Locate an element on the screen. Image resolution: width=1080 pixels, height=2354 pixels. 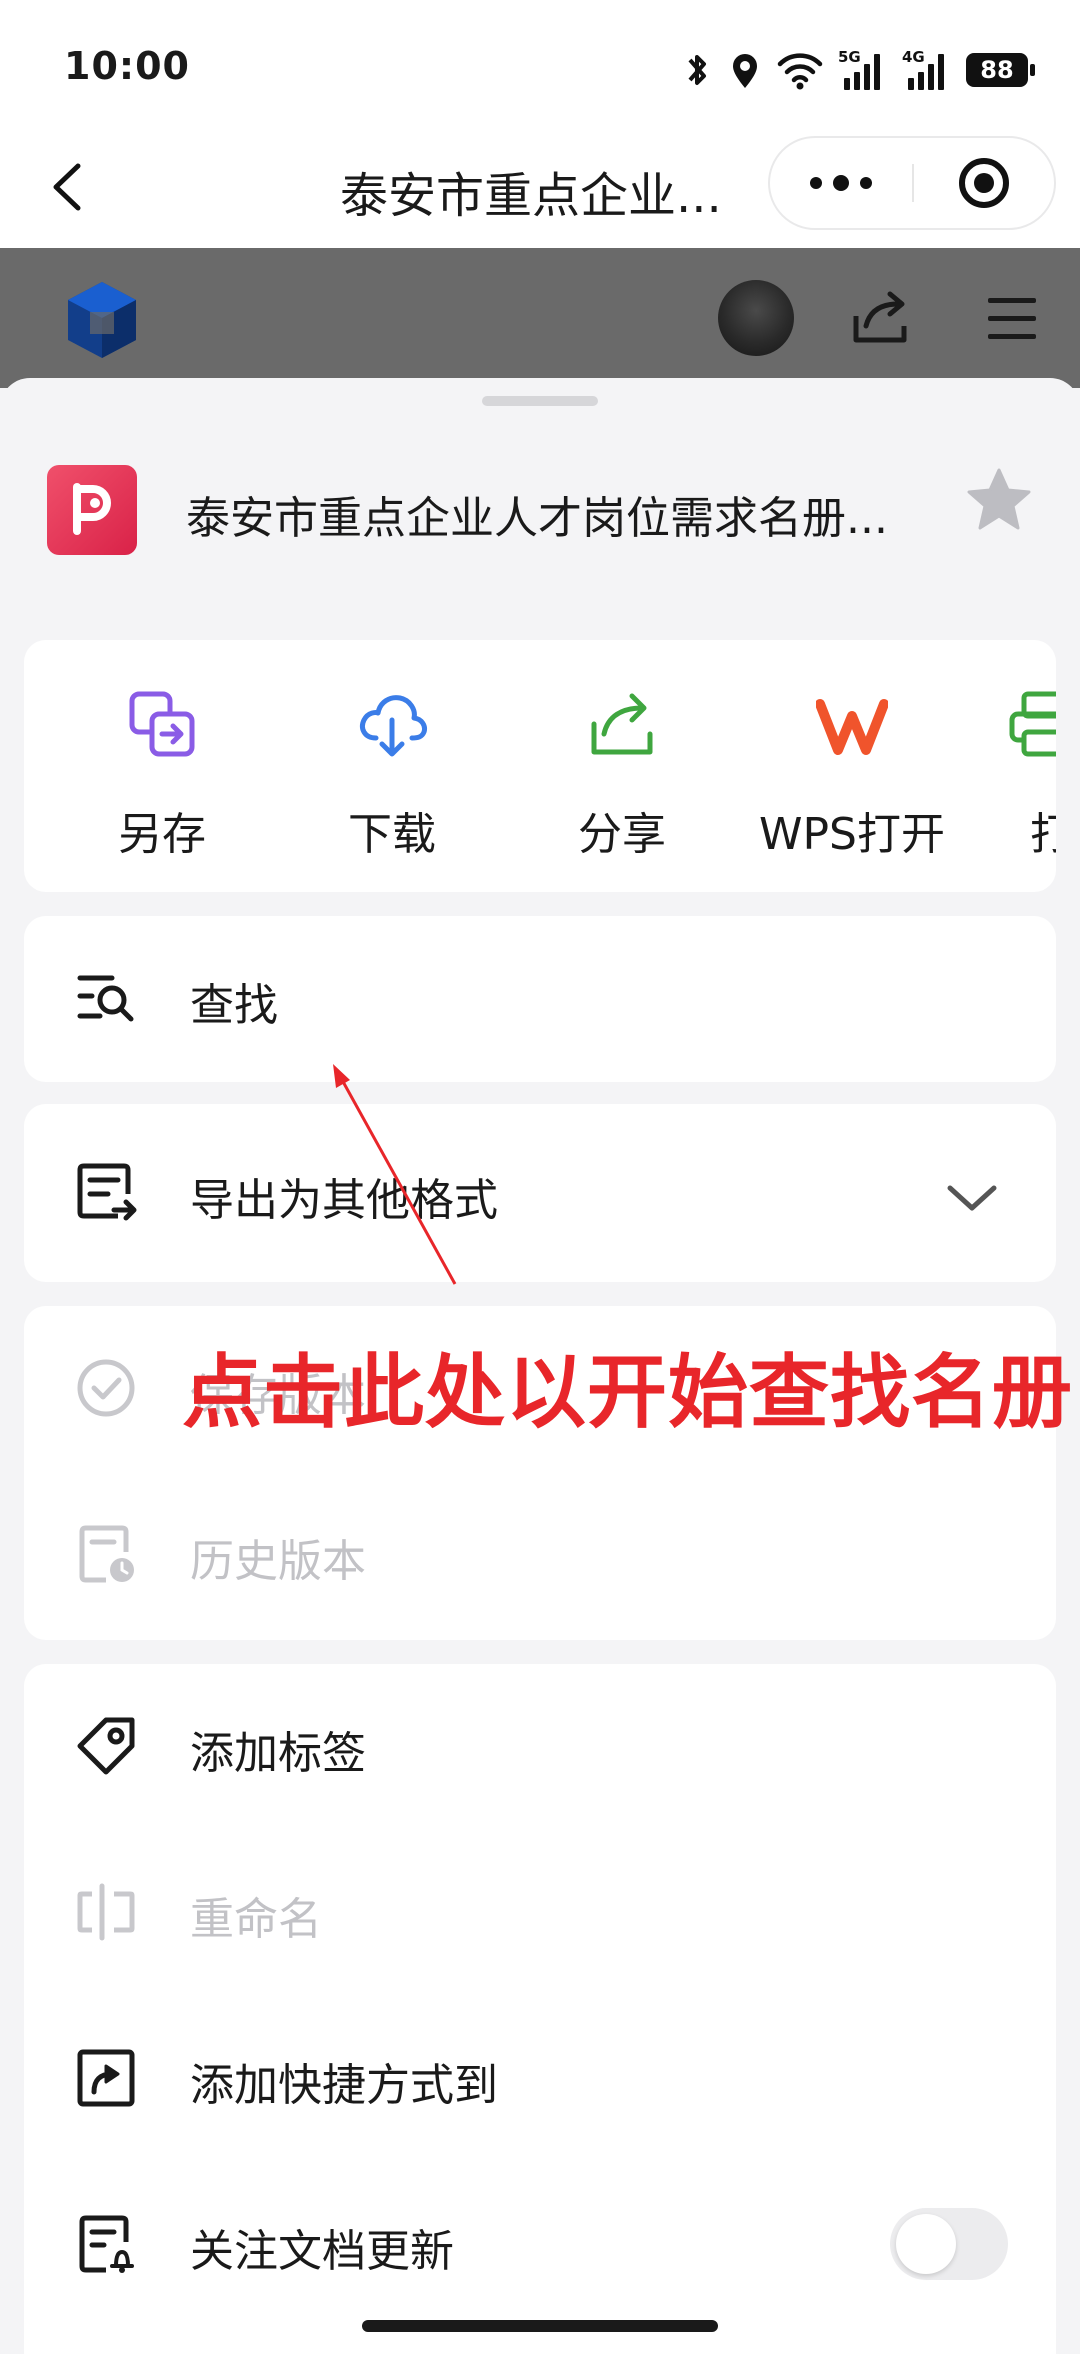
add-shortcut-label: 添加快捷方式到 is located at coordinates (344, 2085).